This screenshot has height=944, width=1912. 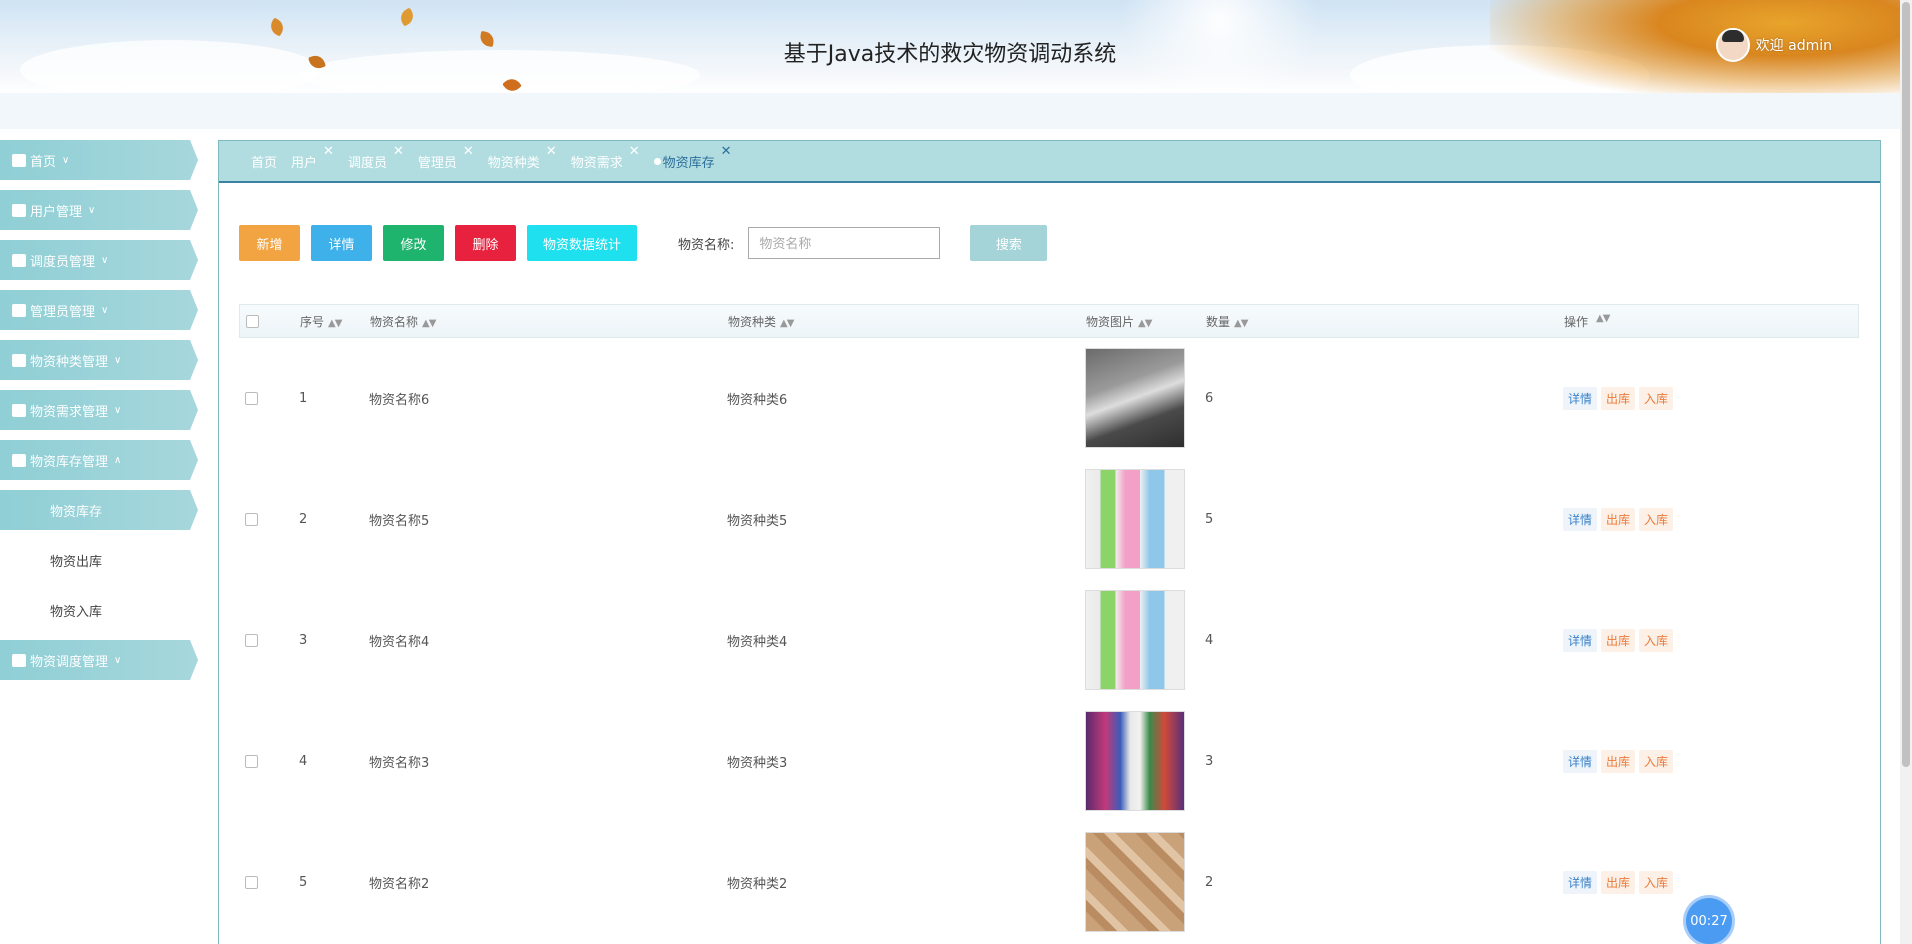 What do you see at coordinates (99, 510) in the screenshot?
I see `sidebar-subitem-stock: 物资库存` at bounding box center [99, 510].